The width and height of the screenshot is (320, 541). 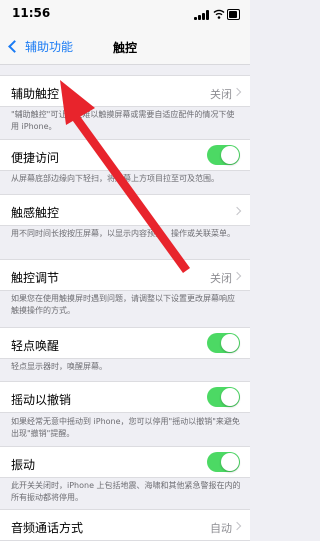 What do you see at coordinates (35, 278) in the screenshot?
I see `row-label: 触控调节` at bounding box center [35, 278].